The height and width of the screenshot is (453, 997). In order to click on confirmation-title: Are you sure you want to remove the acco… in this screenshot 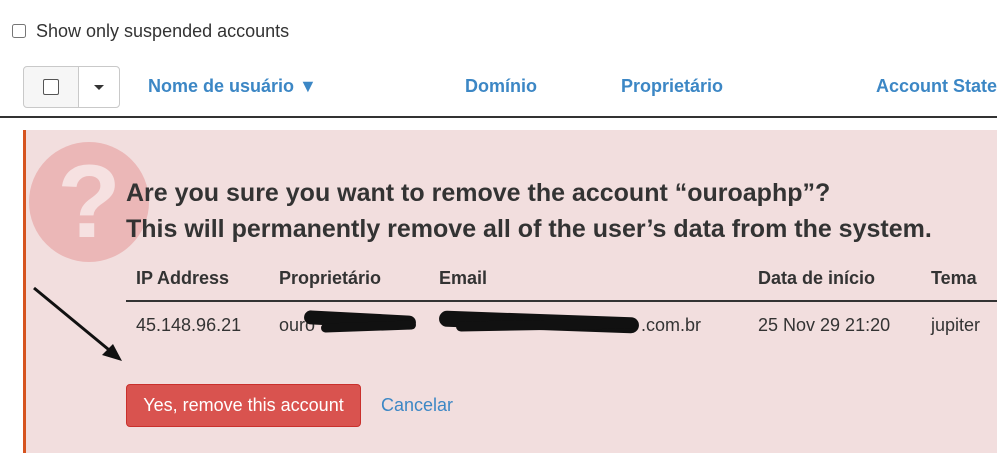, I will do `click(529, 211)`.